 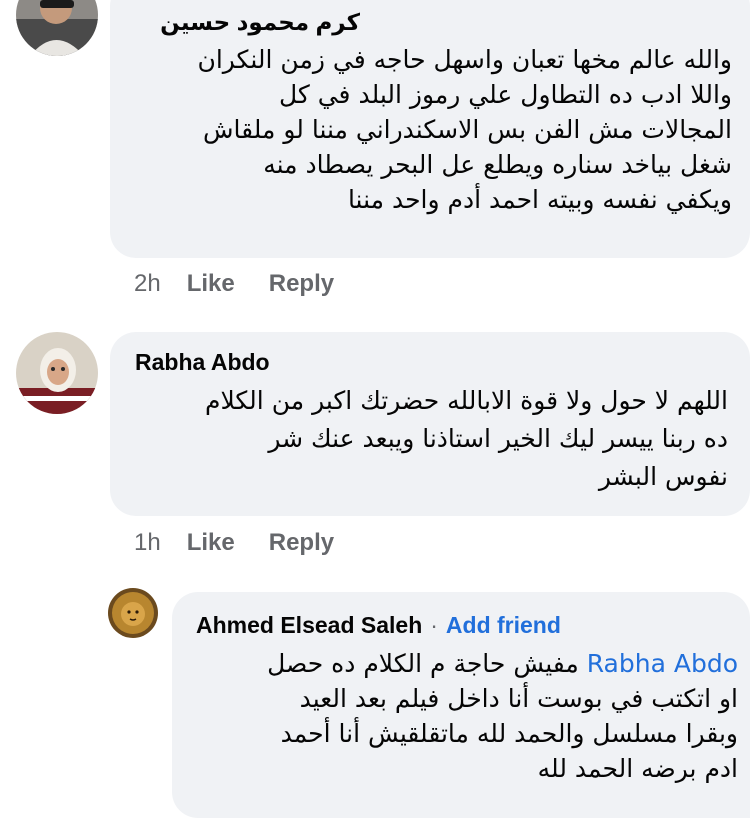 I want to click on comment-timestamp: 1h, so click(x=147, y=543).